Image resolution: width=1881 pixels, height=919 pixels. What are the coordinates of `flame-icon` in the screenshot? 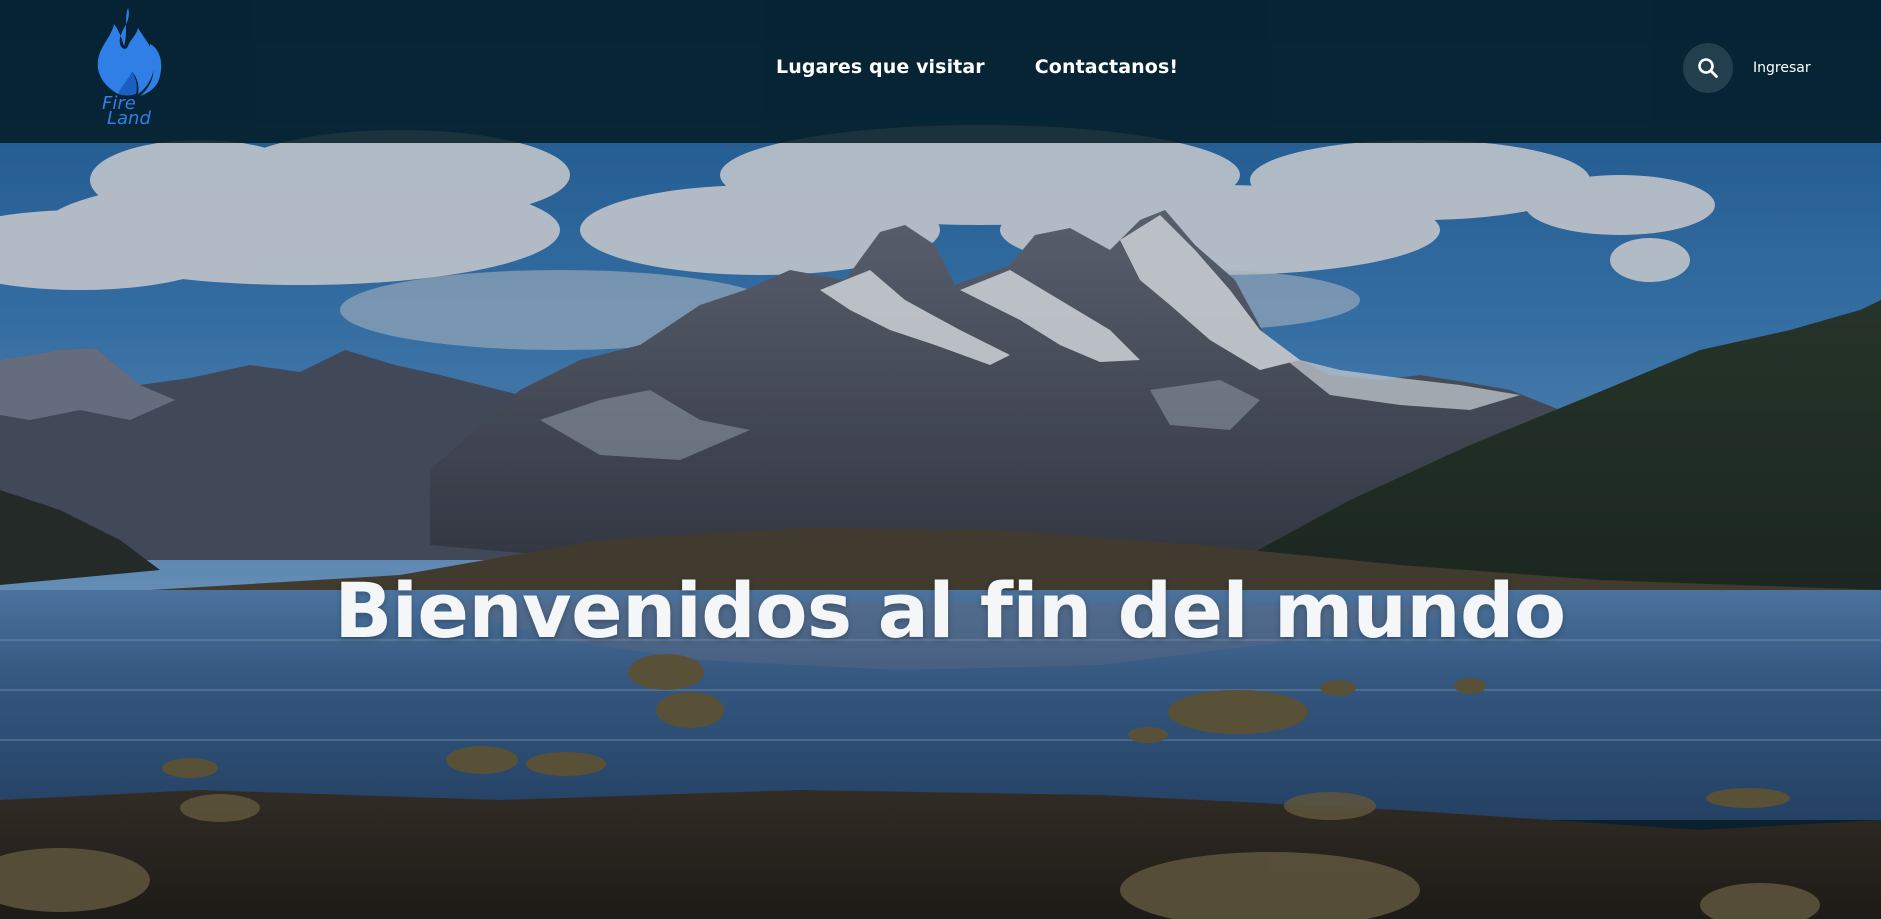 It's located at (129, 52).